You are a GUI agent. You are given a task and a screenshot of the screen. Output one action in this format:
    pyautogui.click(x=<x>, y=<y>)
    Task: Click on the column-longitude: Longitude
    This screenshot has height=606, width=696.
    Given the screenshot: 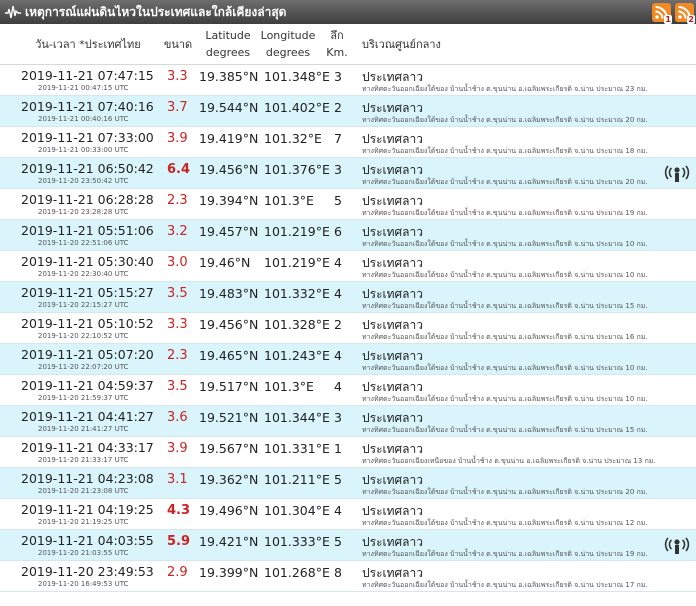 What is the action you would take?
    pyautogui.click(x=288, y=35)
    